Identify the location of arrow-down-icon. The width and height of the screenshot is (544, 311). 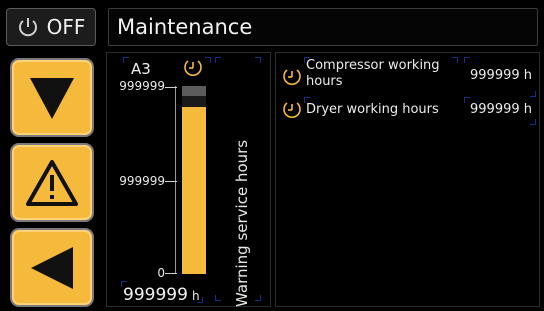
(52, 98).